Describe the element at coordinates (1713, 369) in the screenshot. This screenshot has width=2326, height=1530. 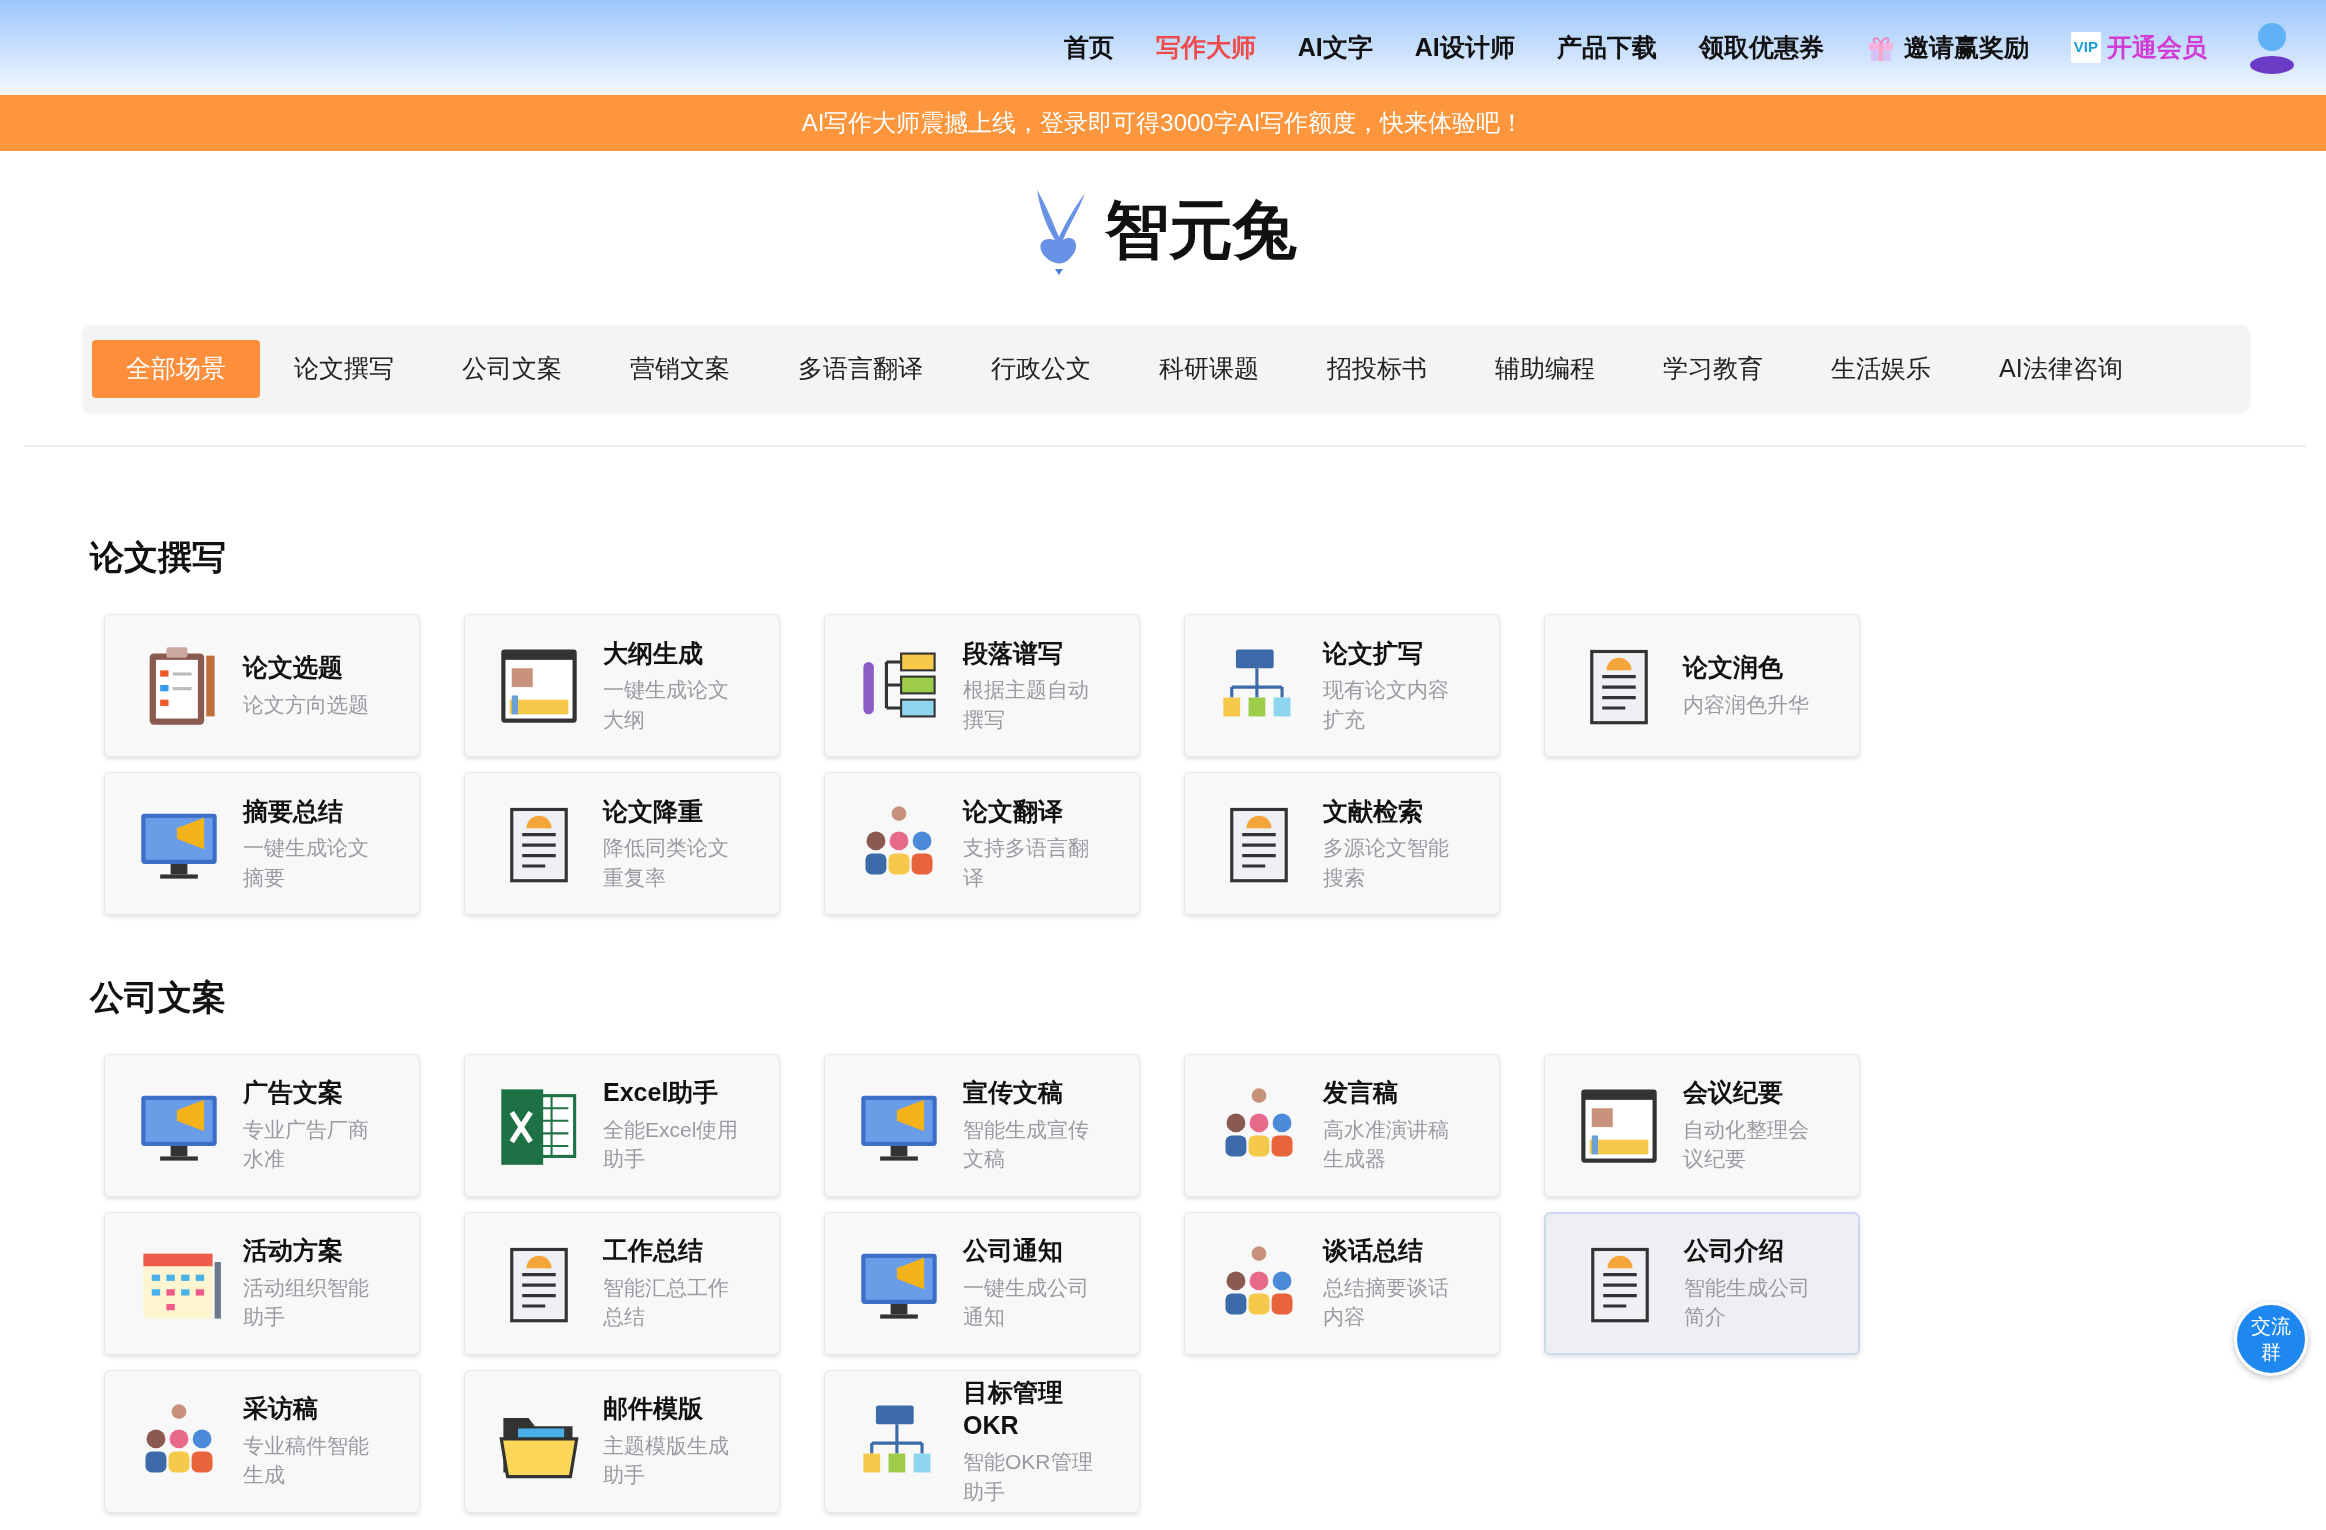
I see `category-tab: 学习教育` at that location.